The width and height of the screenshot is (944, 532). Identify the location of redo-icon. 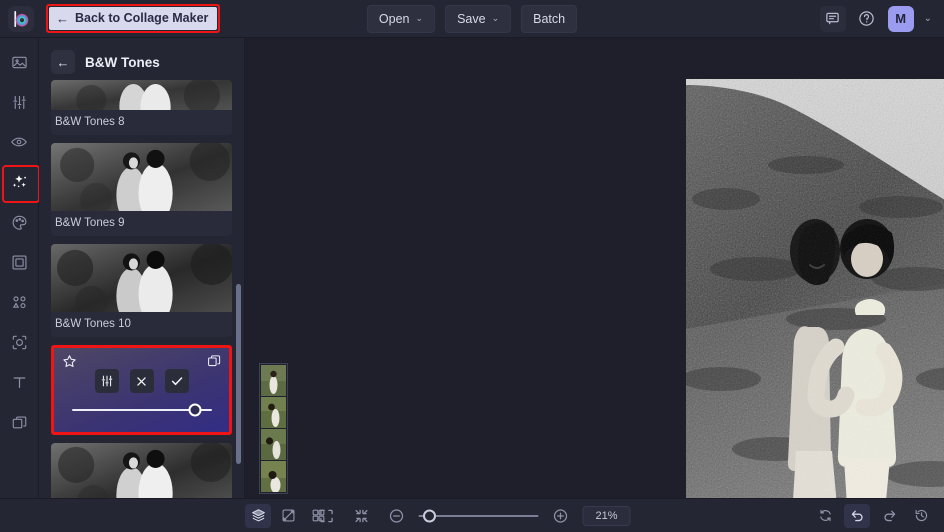
(889, 516).